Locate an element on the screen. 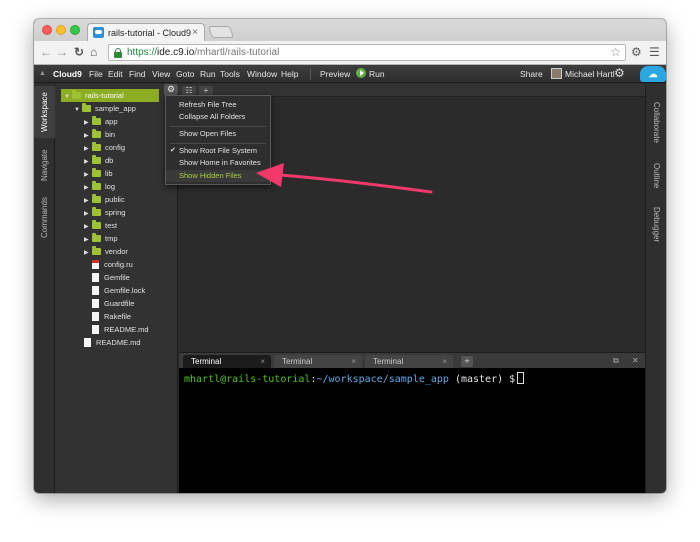 The height and width of the screenshot is (542, 700). avatar is located at coordinates (556, 73).